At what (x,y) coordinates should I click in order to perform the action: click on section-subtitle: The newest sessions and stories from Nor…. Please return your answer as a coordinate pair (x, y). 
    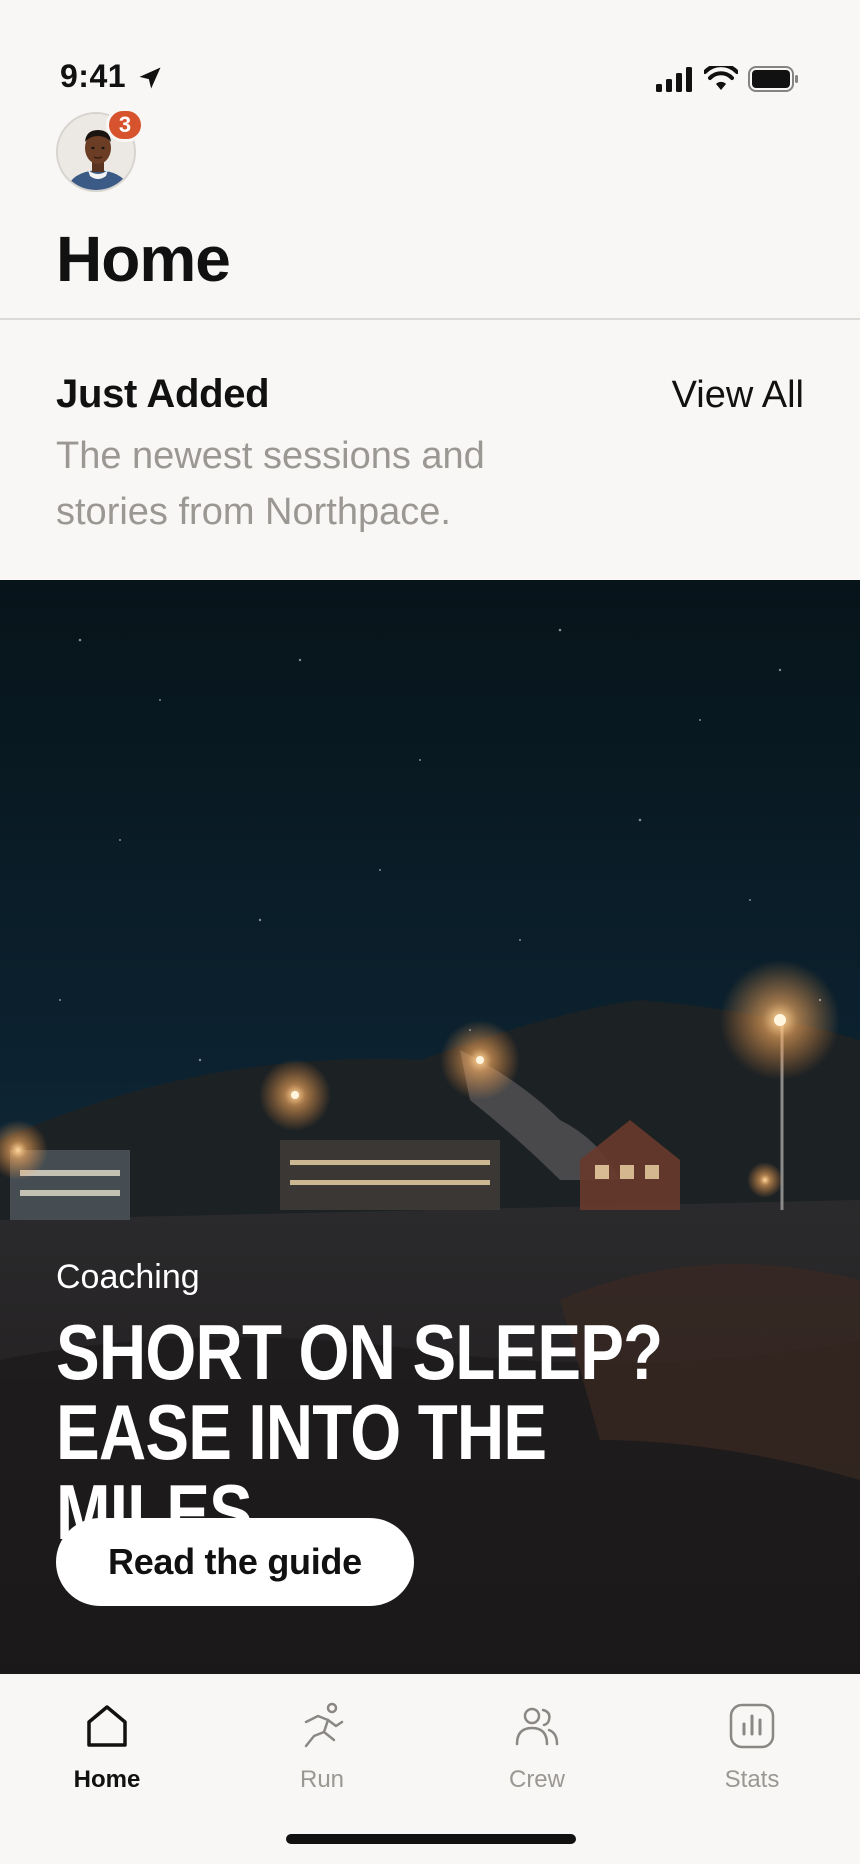
    Looking at the image, I should click on (270, 484).